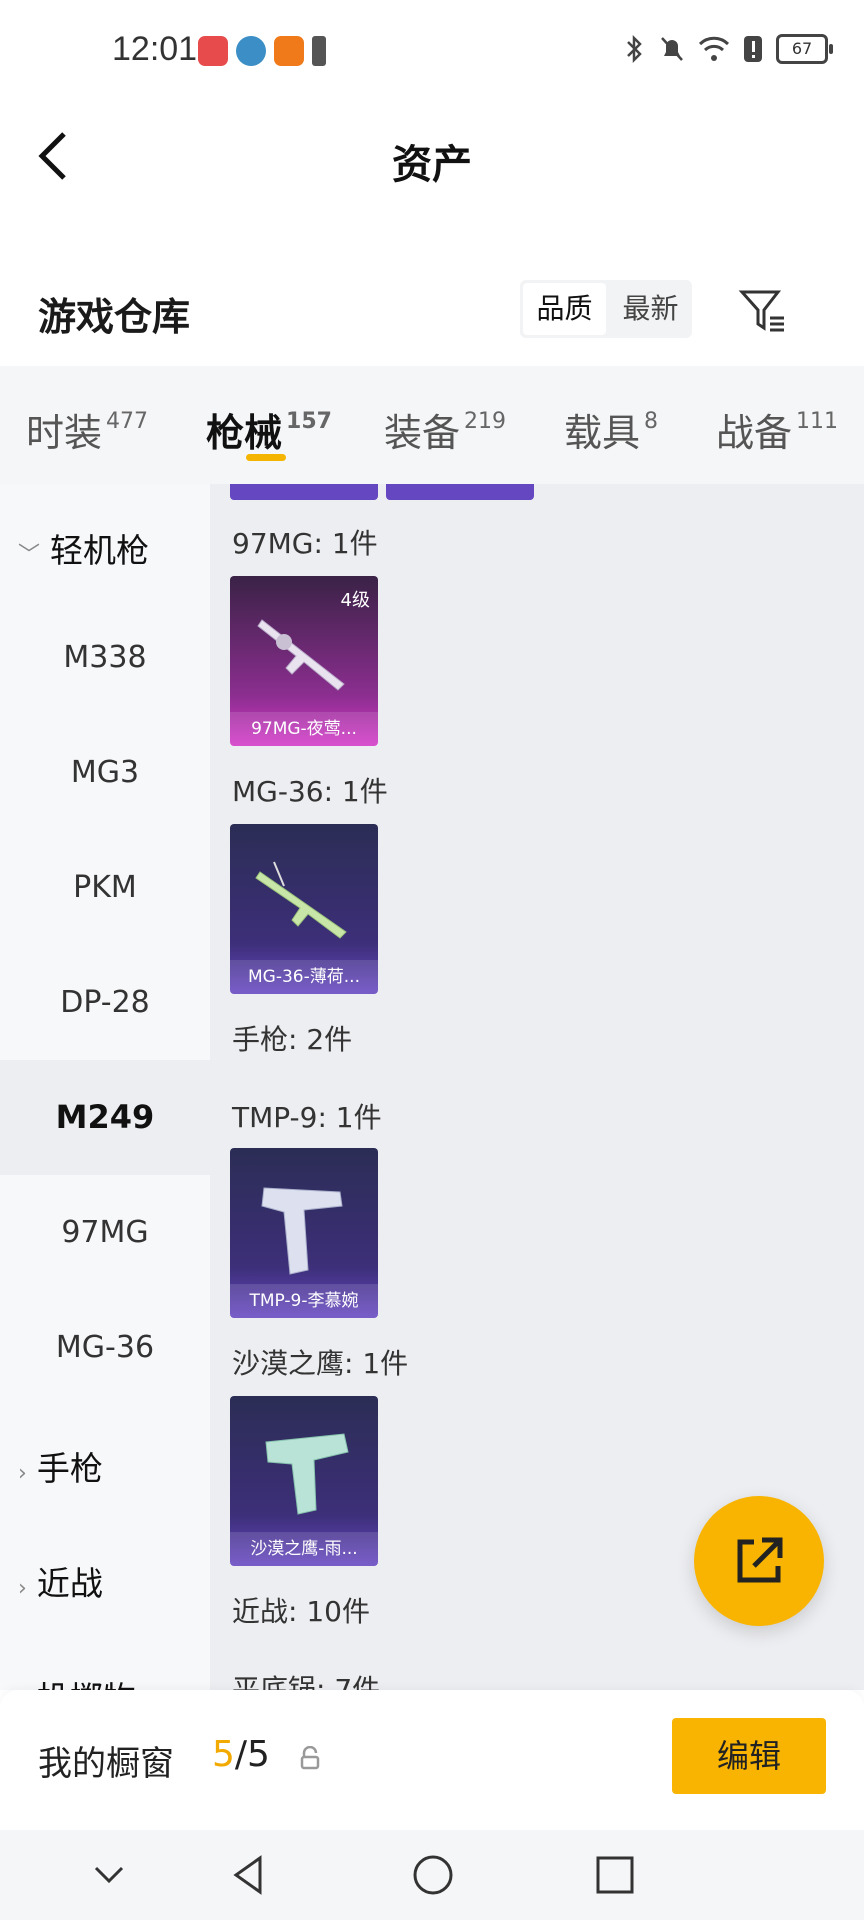  I want to click on wifi-icon, so click(714, 48).